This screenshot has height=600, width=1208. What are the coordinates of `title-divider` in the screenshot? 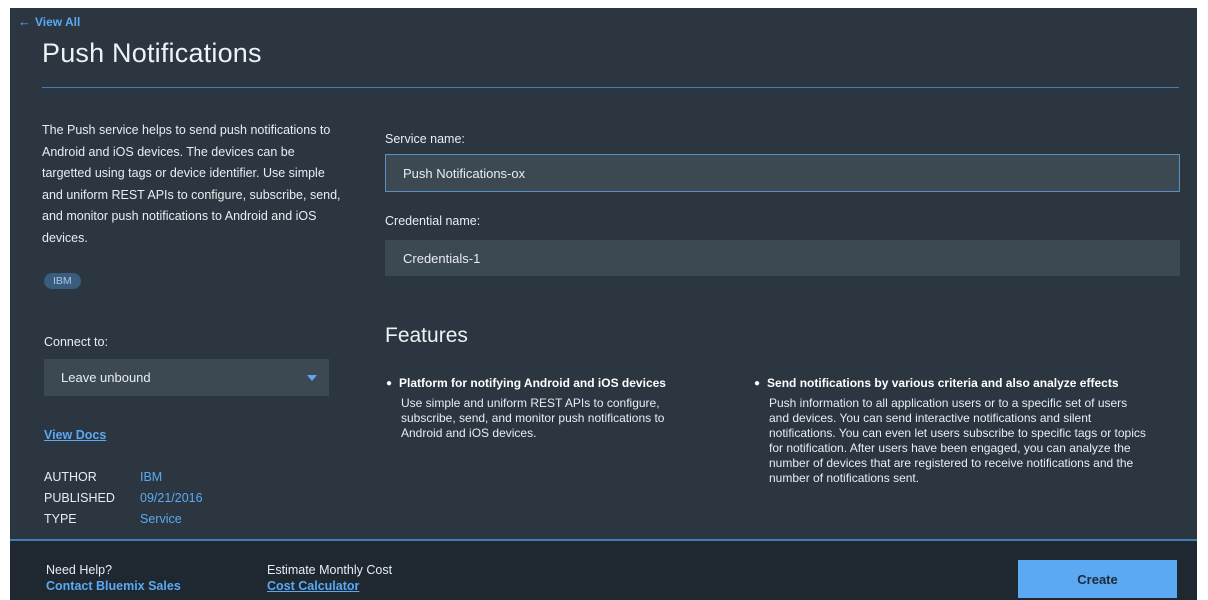 It's located at (610, 87).